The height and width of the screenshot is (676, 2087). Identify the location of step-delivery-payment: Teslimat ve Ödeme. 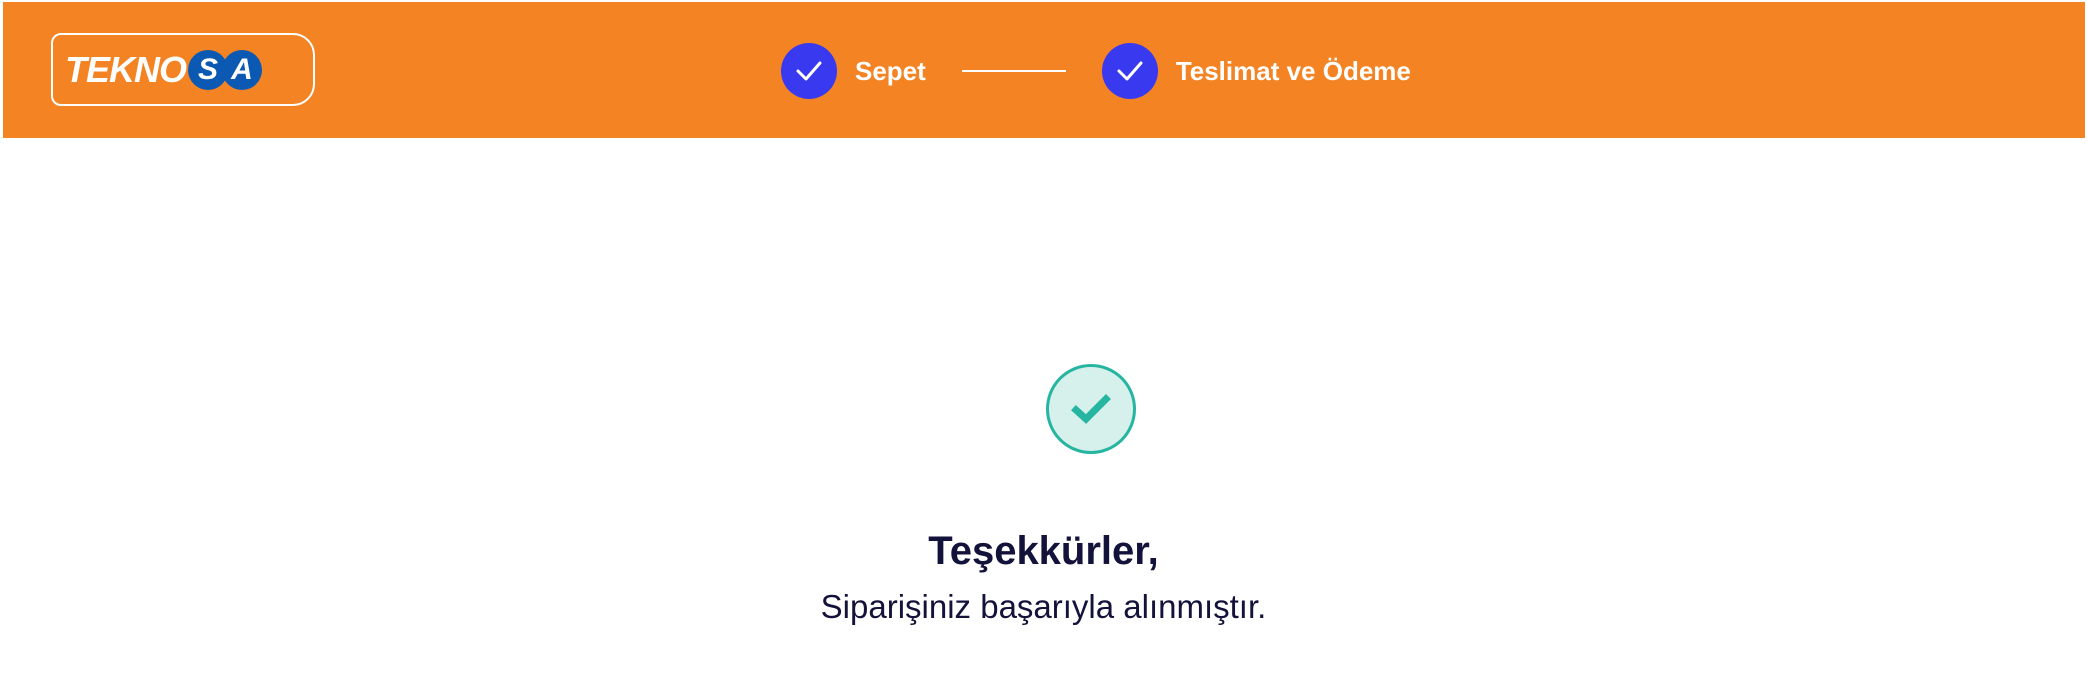
(1256, 71).